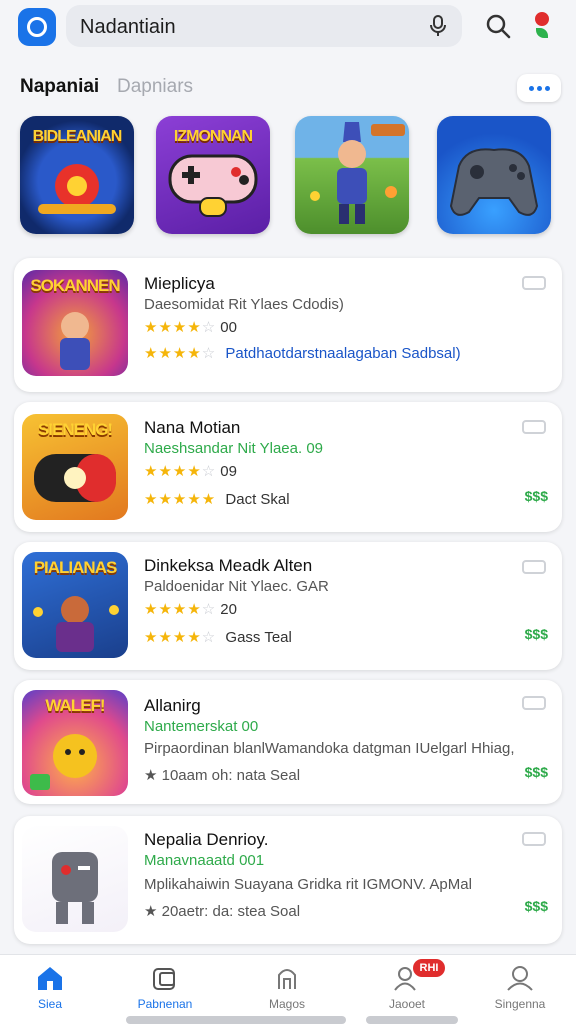  Describe the element at coordinates (222, 775) in the screenshot. I see `app-meta: ★ 10aam oh: nata Seal` at that location.